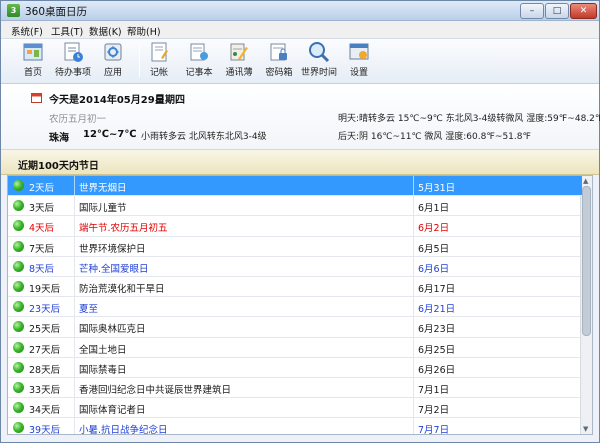  I want to click on holiday-row: 7天后 世界环境保护日 6月5日, so click(295, 246).